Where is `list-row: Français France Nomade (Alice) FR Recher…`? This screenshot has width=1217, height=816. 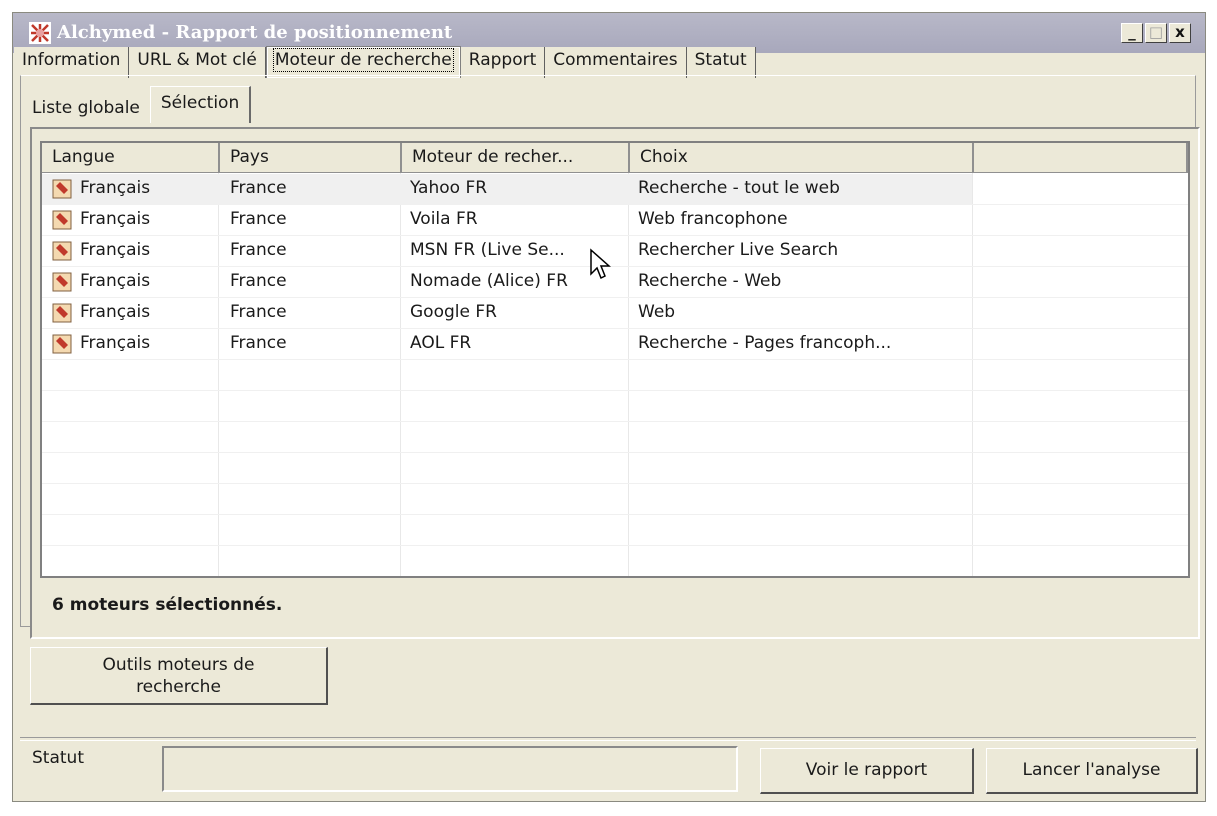
list-row: Français France Nomade (Alice) FR Recher… is located at coordinates (615, 282).